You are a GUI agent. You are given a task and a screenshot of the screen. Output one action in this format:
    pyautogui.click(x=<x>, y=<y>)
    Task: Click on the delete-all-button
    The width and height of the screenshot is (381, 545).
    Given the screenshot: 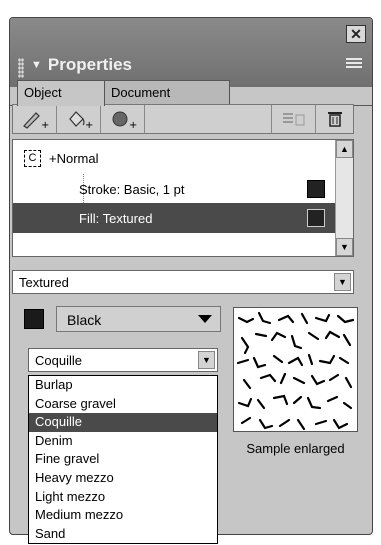 What is the action you would take?
    pyautogui.click(x=293, y=119)
    